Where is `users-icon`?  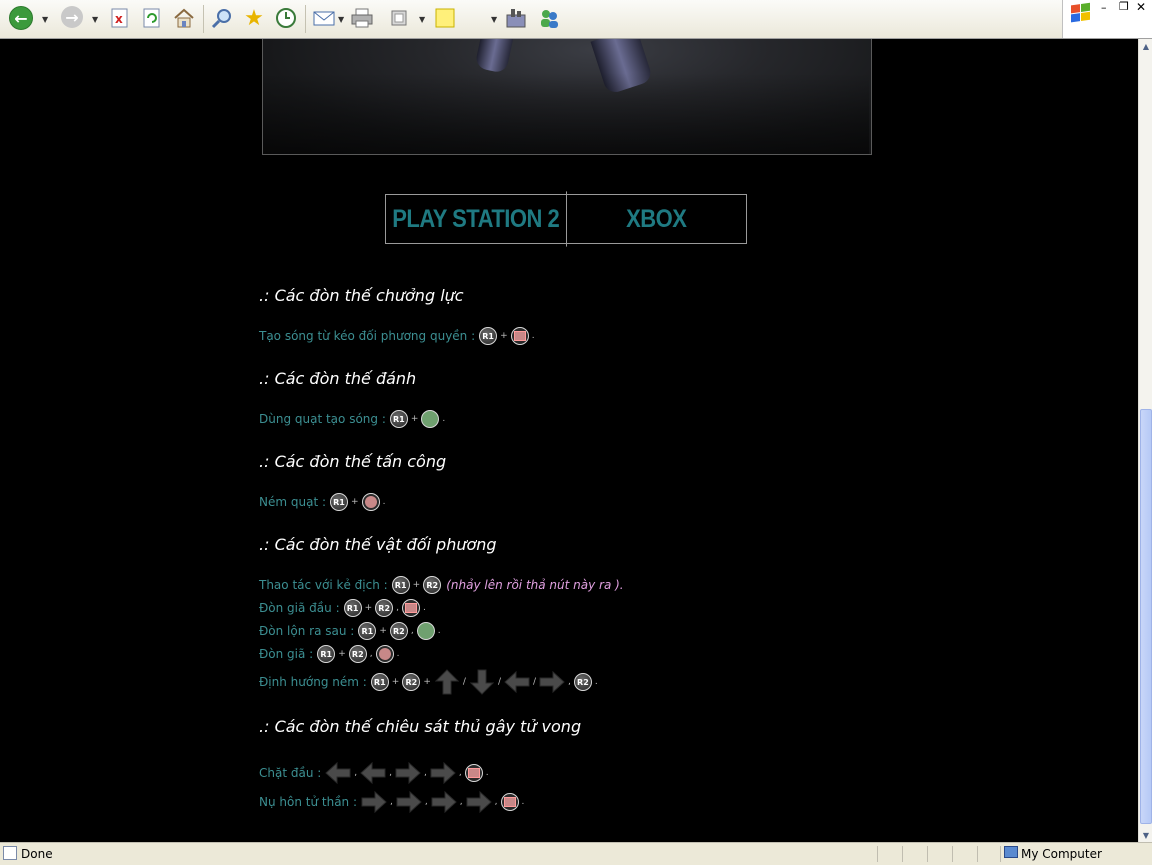 users-icon is located at coordinates (549, 18).